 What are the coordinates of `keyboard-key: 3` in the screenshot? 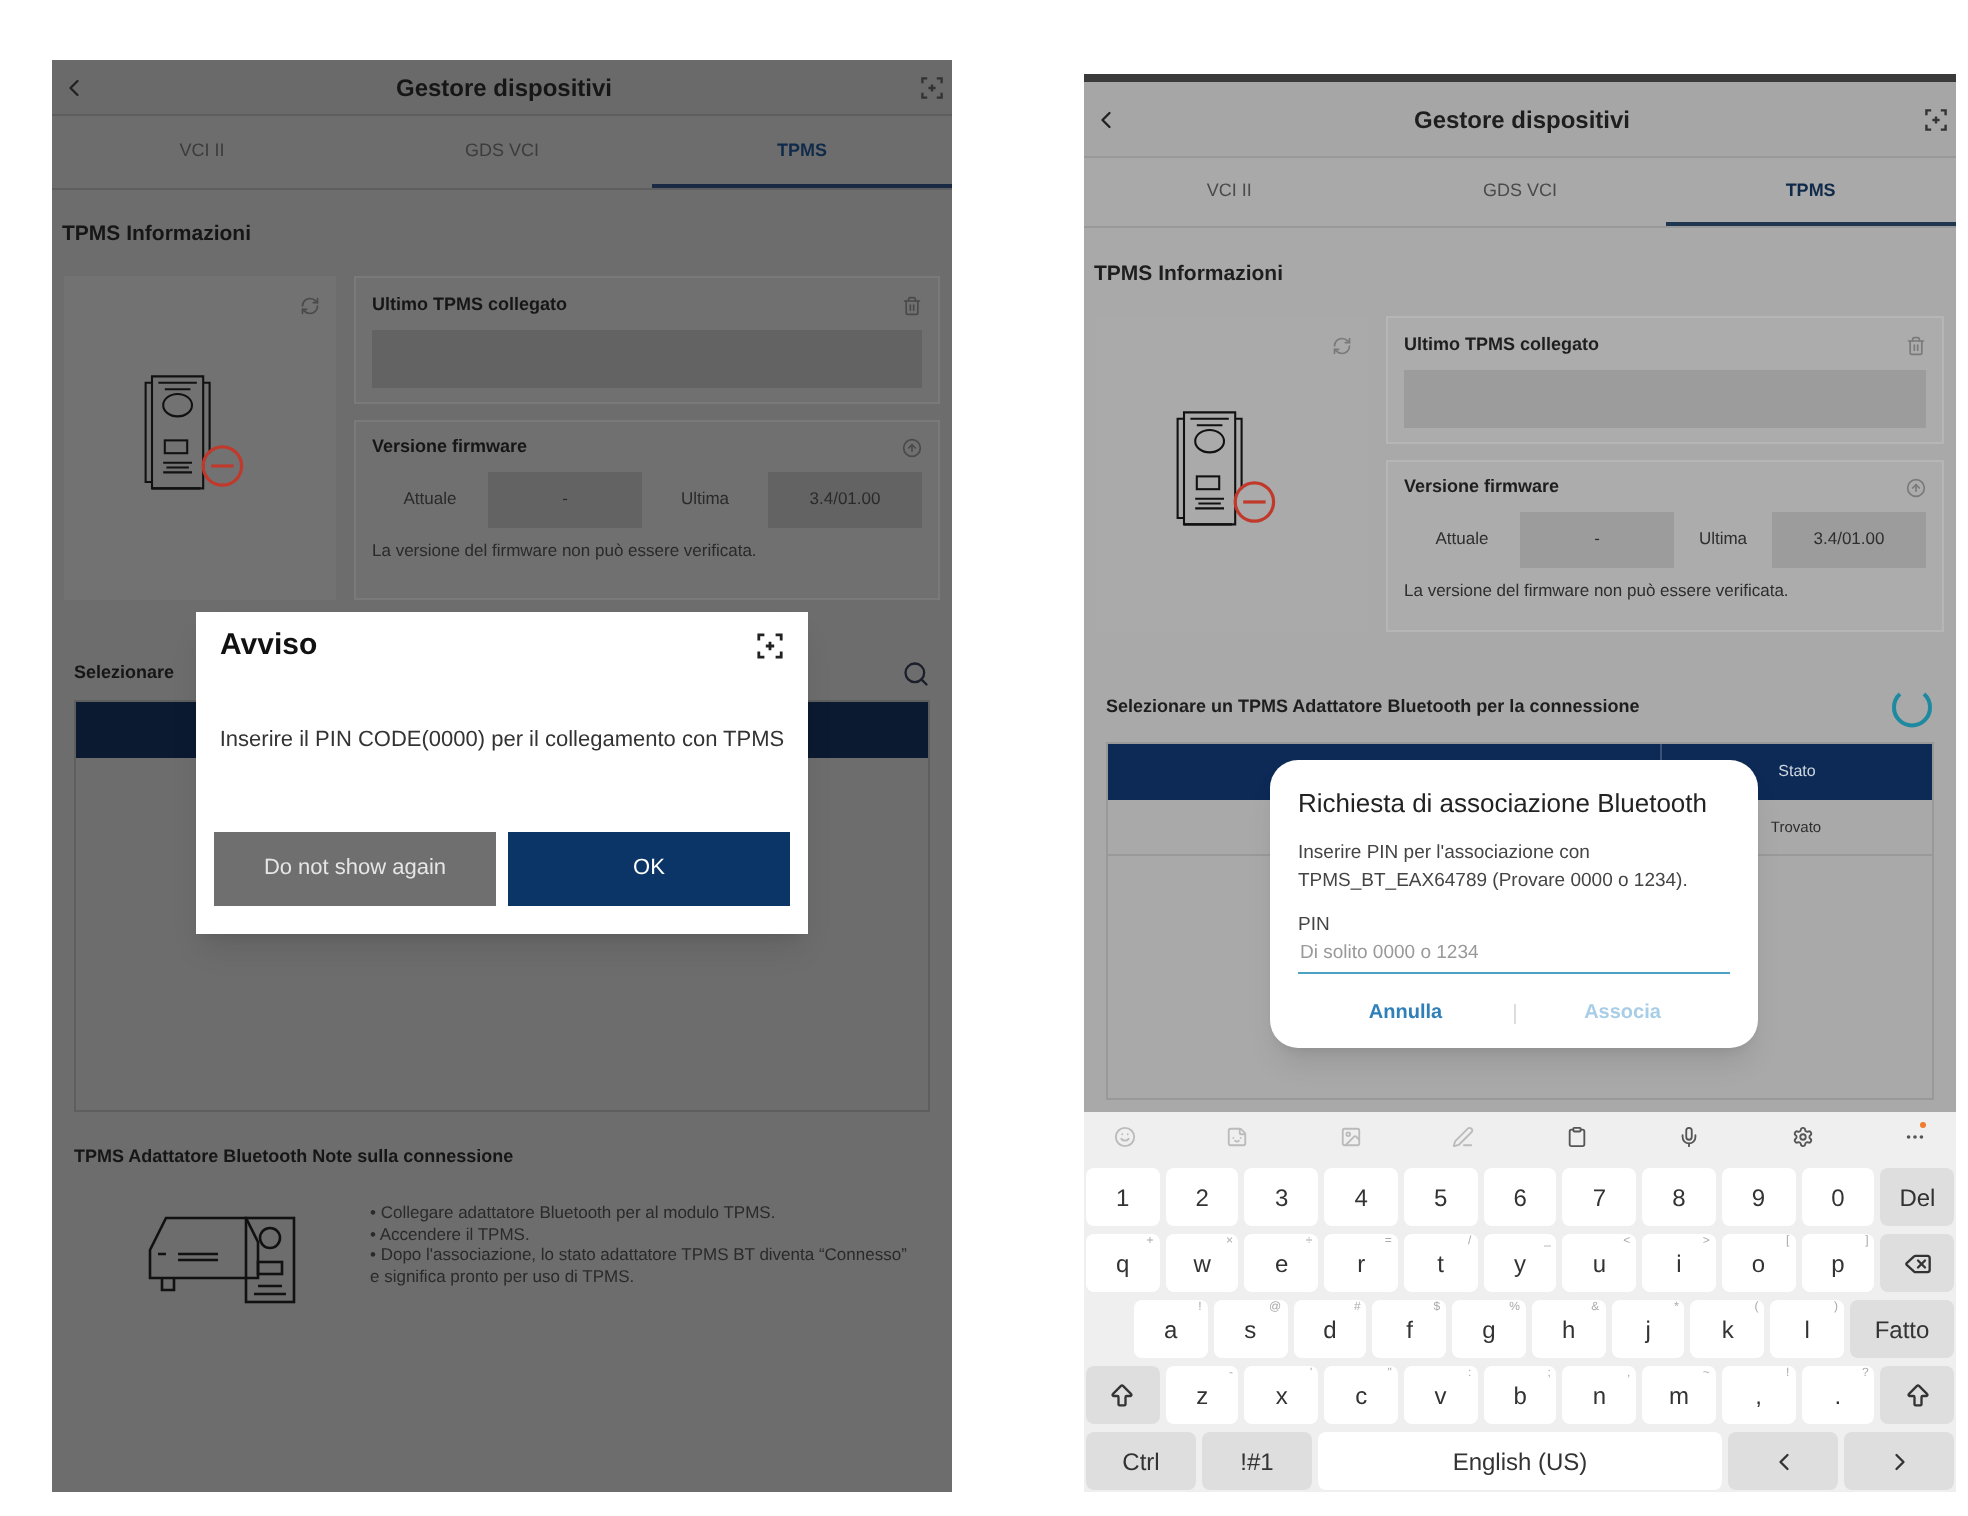 It's located at (1281, 1197).